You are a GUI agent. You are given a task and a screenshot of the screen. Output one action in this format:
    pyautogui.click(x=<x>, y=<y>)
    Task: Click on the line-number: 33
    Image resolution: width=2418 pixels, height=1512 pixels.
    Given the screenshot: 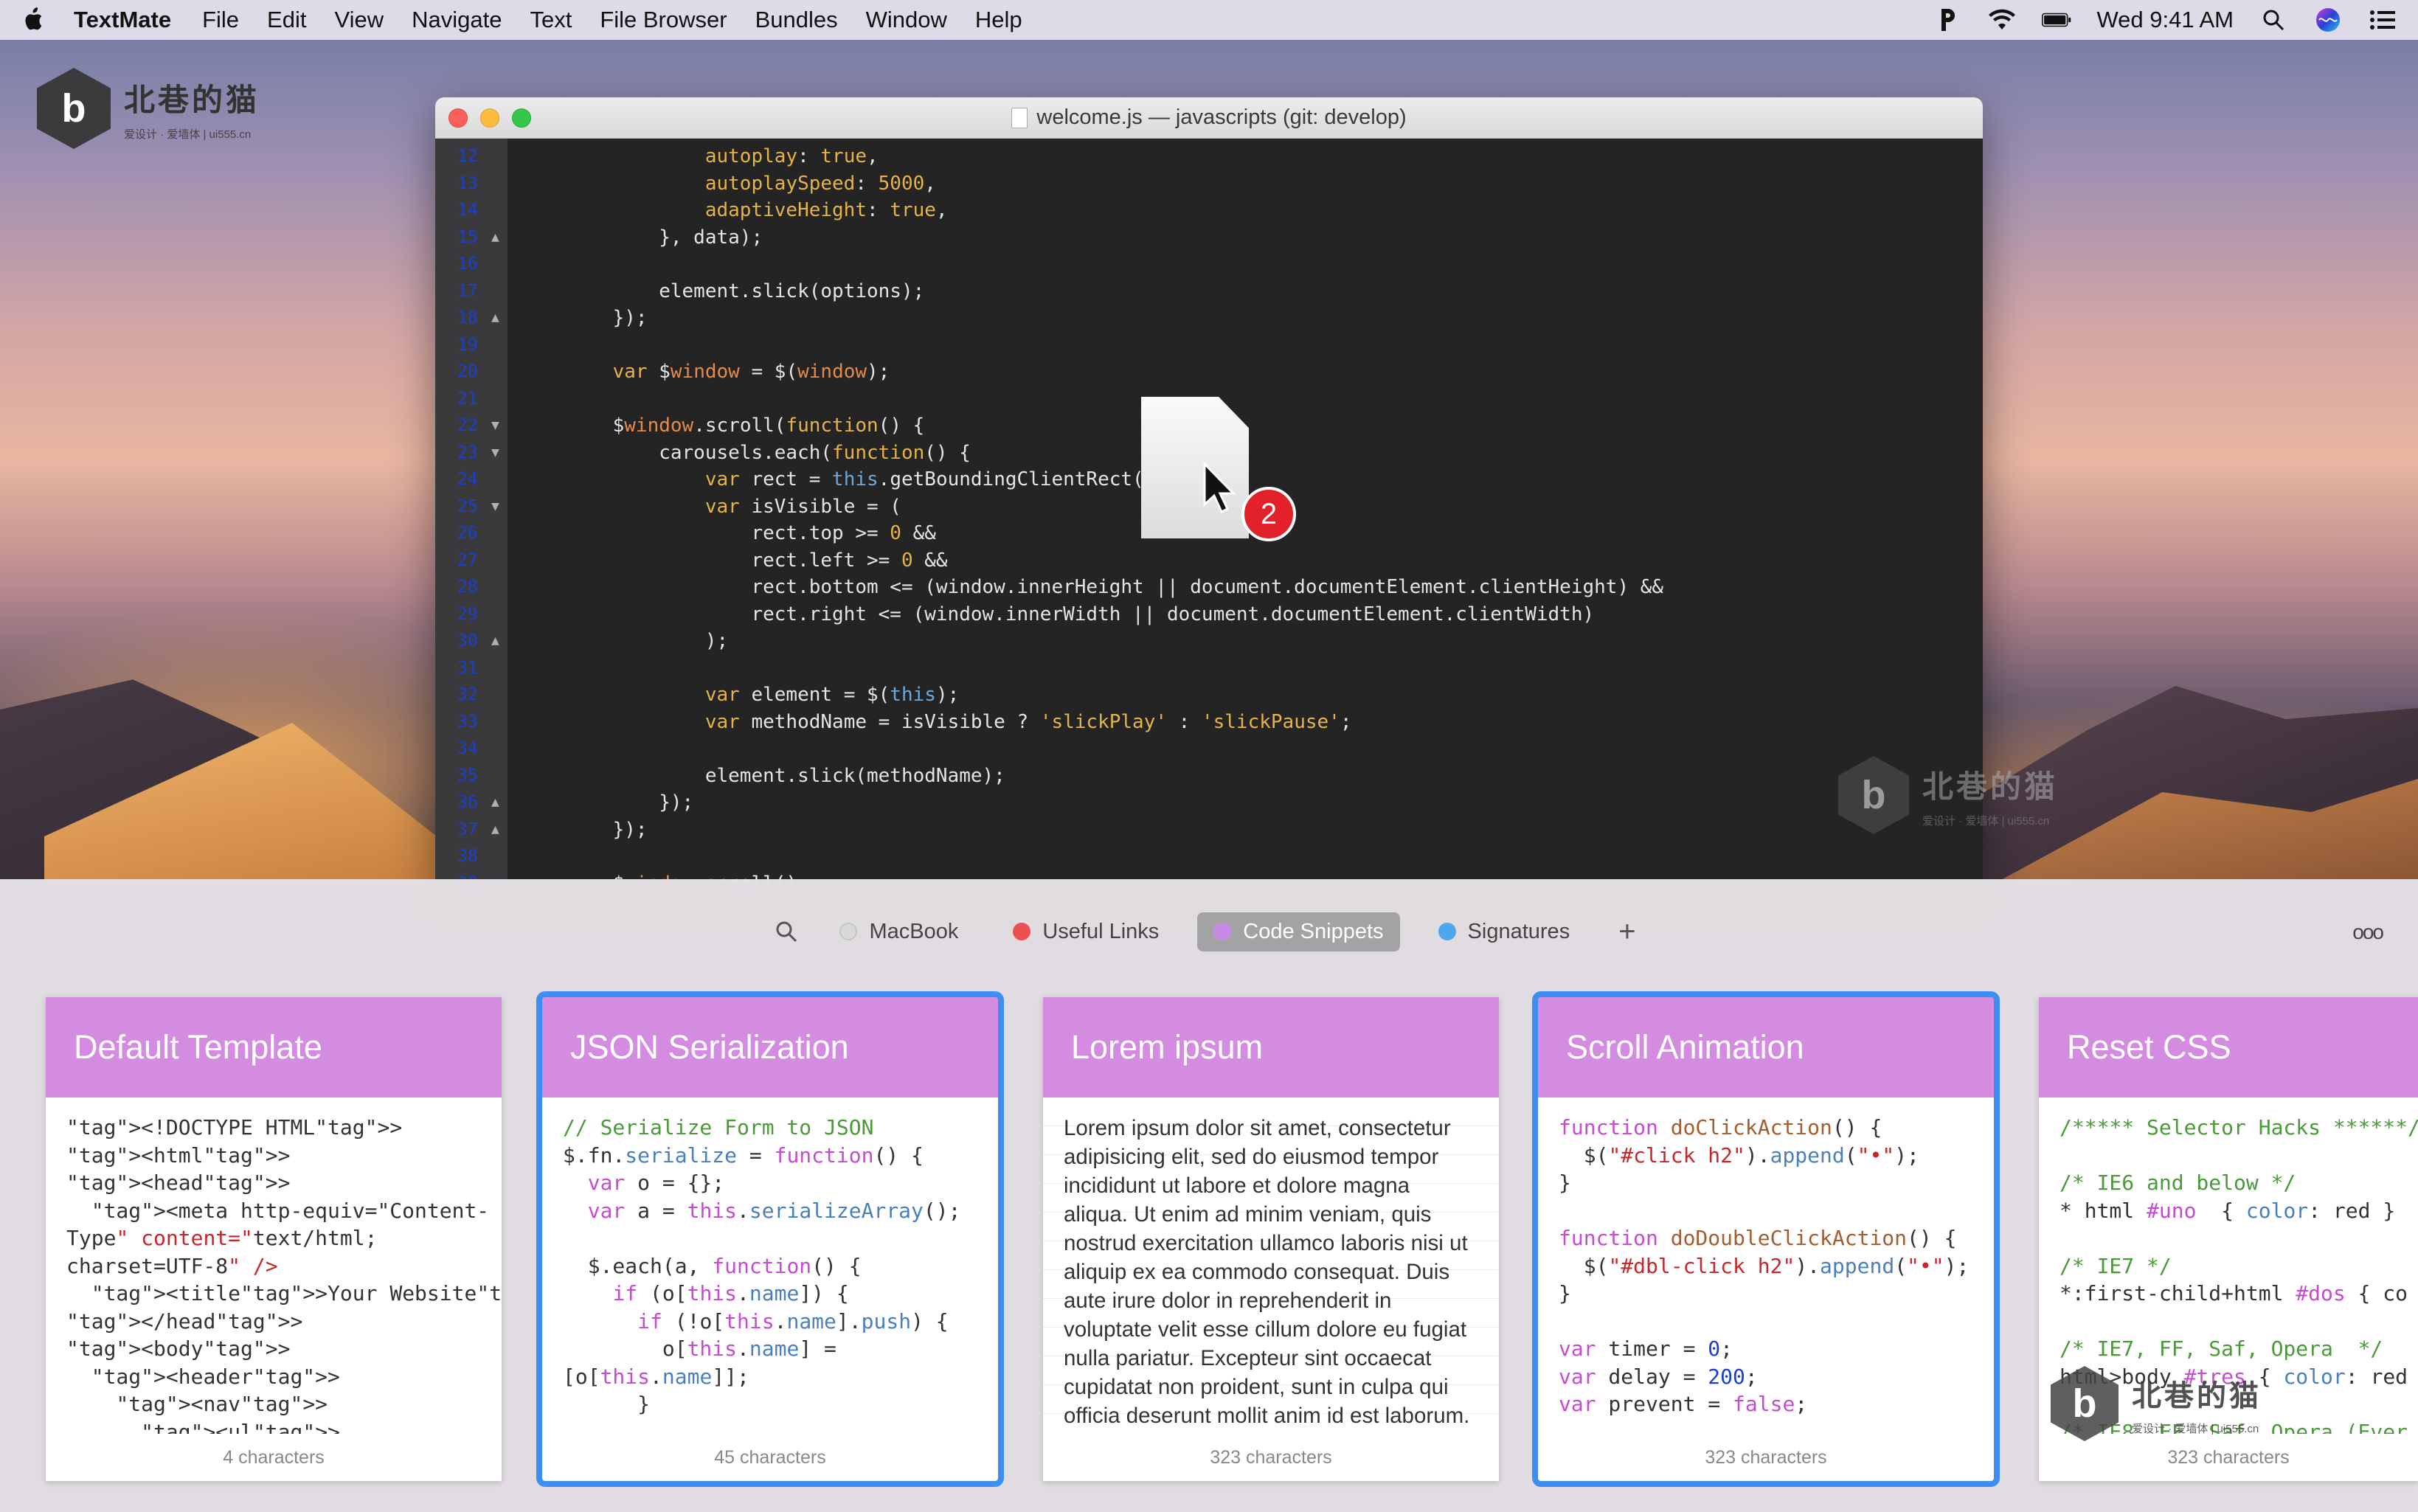 What is the action you would take?
    pyautogui.click(x=471, y=722)
    